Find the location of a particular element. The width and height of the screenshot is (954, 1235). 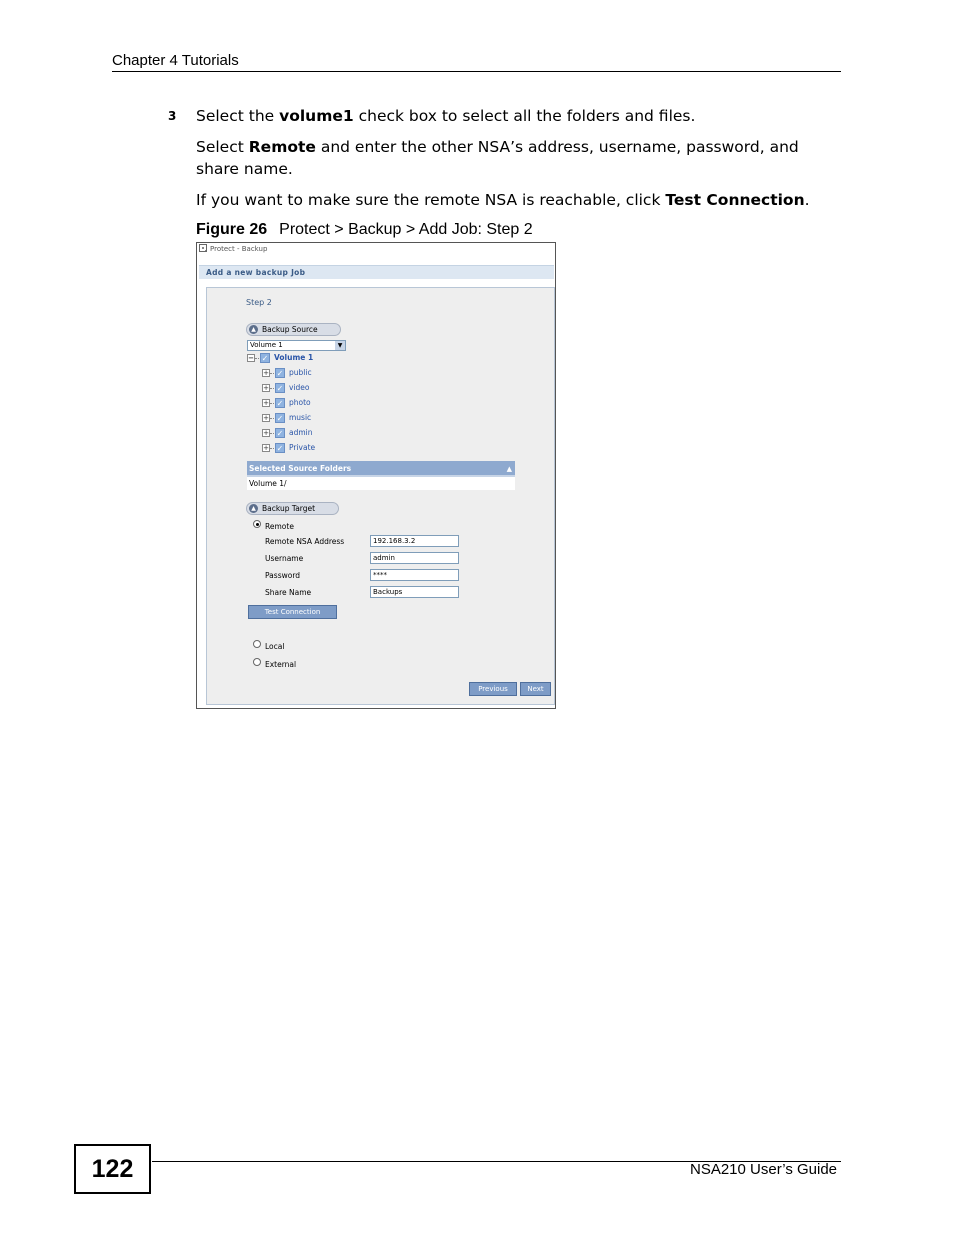

chevron-up-icon: ▲ is located at coordinates (509, 469).